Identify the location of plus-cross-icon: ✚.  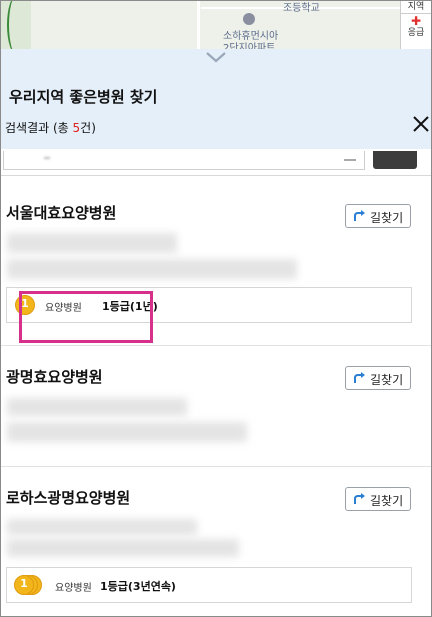
(416, 21).